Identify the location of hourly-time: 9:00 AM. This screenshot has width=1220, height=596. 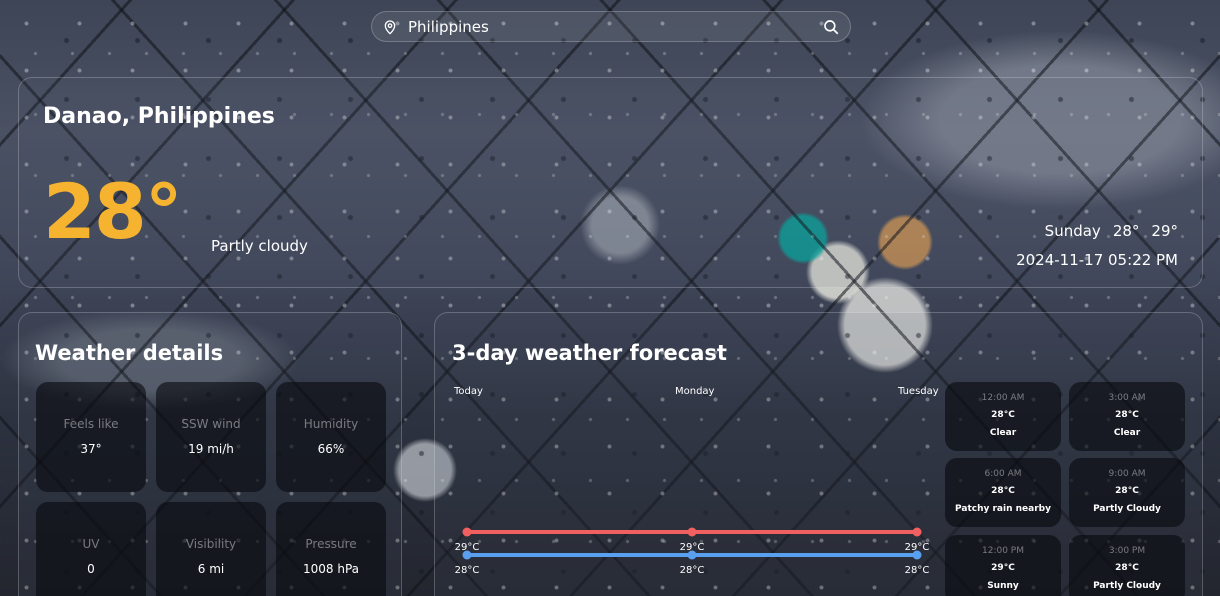
(1127, 474).